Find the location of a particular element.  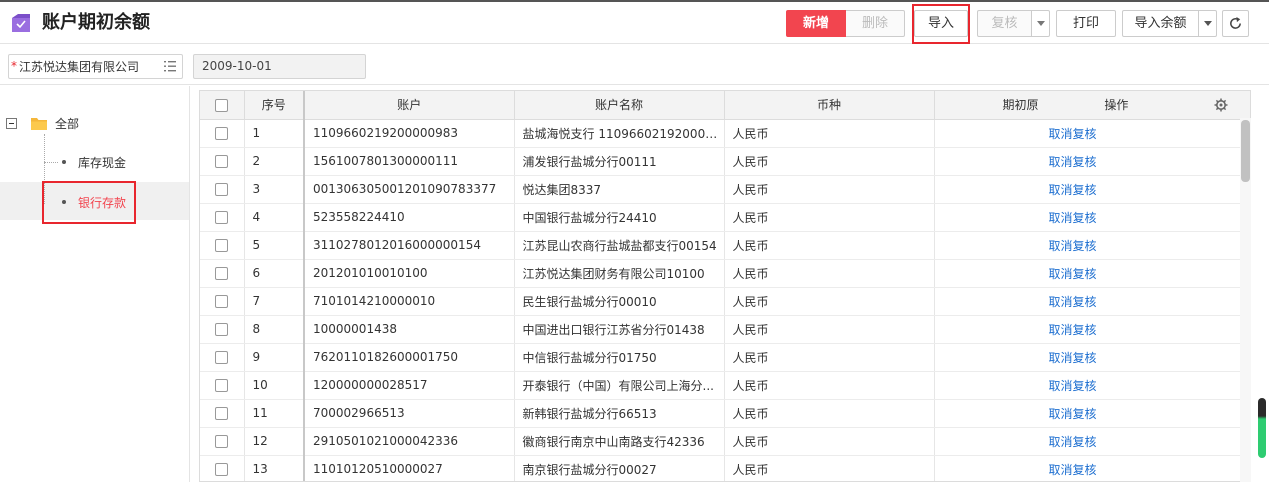

collapse-icon is located at coordinates (11, 123).